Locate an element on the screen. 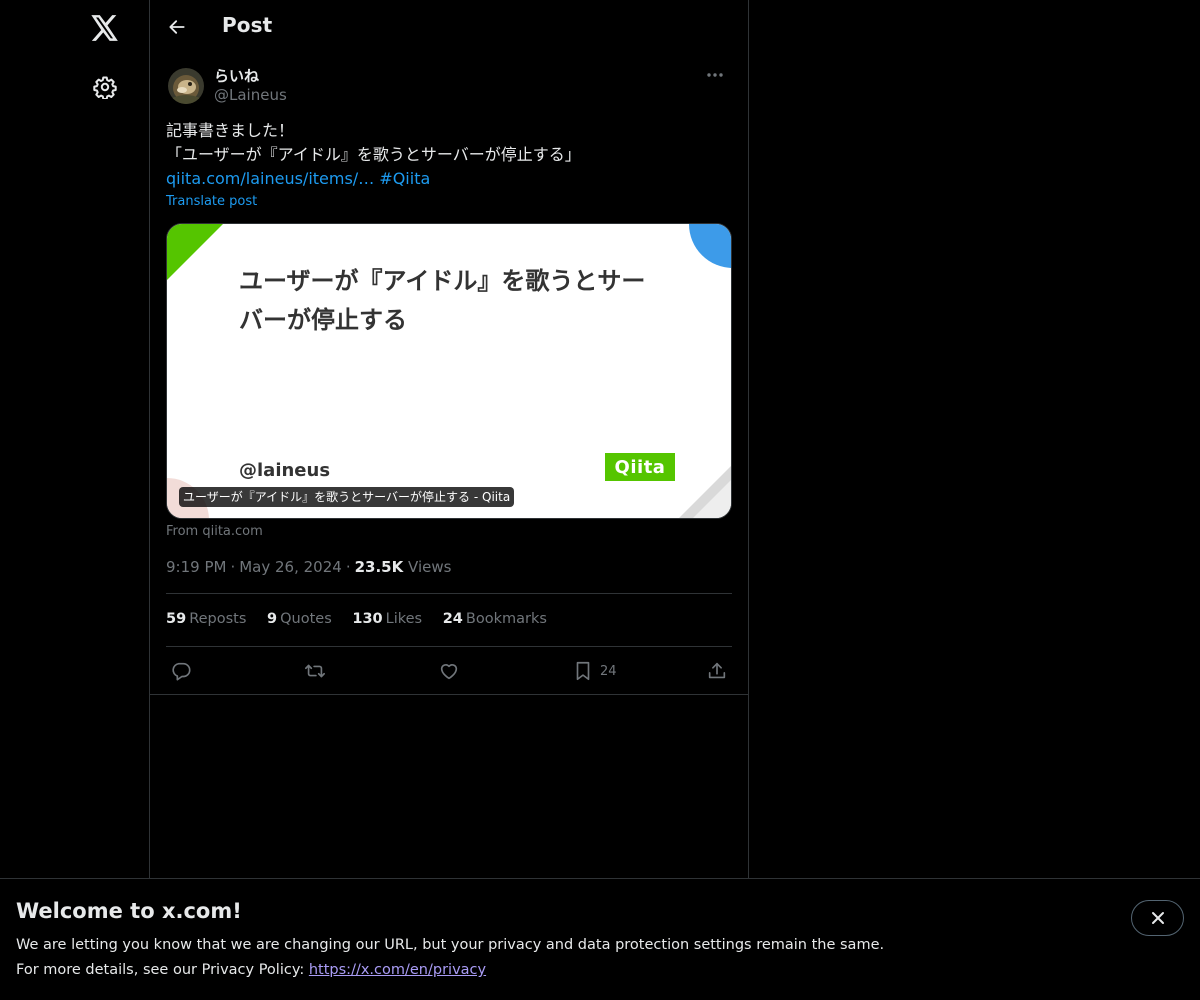  more-button is located at coordinates (715, 75).